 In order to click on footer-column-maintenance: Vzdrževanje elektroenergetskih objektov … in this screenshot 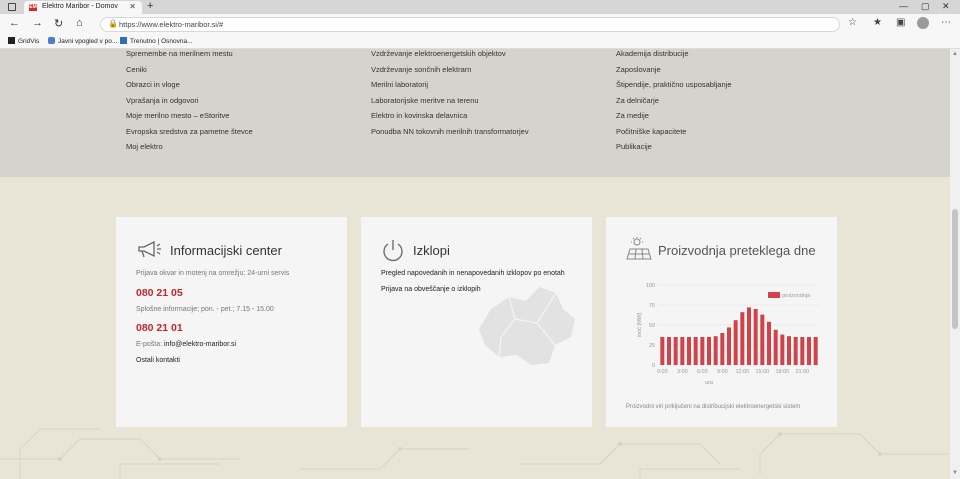, I will do `click(450, 95)`.